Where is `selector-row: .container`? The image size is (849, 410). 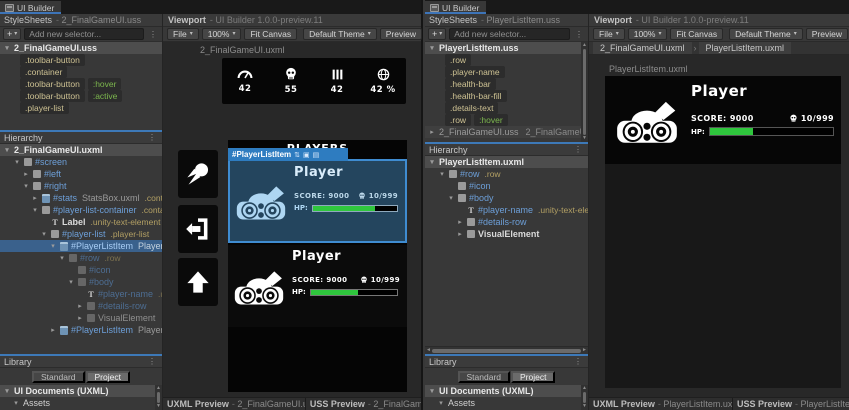
selector-row: .container is located at coordinates (81, 72).